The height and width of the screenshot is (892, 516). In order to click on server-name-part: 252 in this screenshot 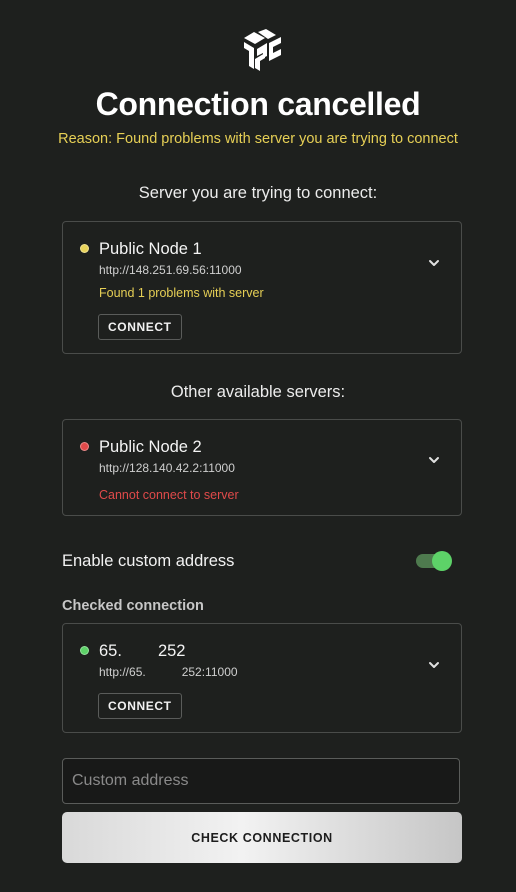, I will do `click(171, 651)`.